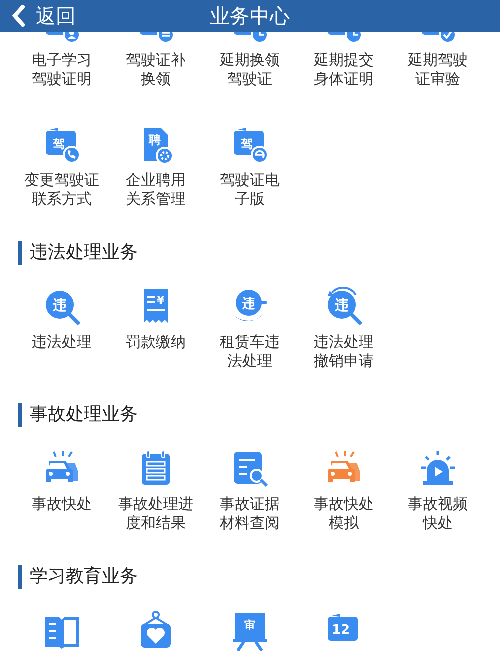 The width and height of the screenshot is (500, 667). I want to click on service-label: 驾驶证明, so click(62, 79).